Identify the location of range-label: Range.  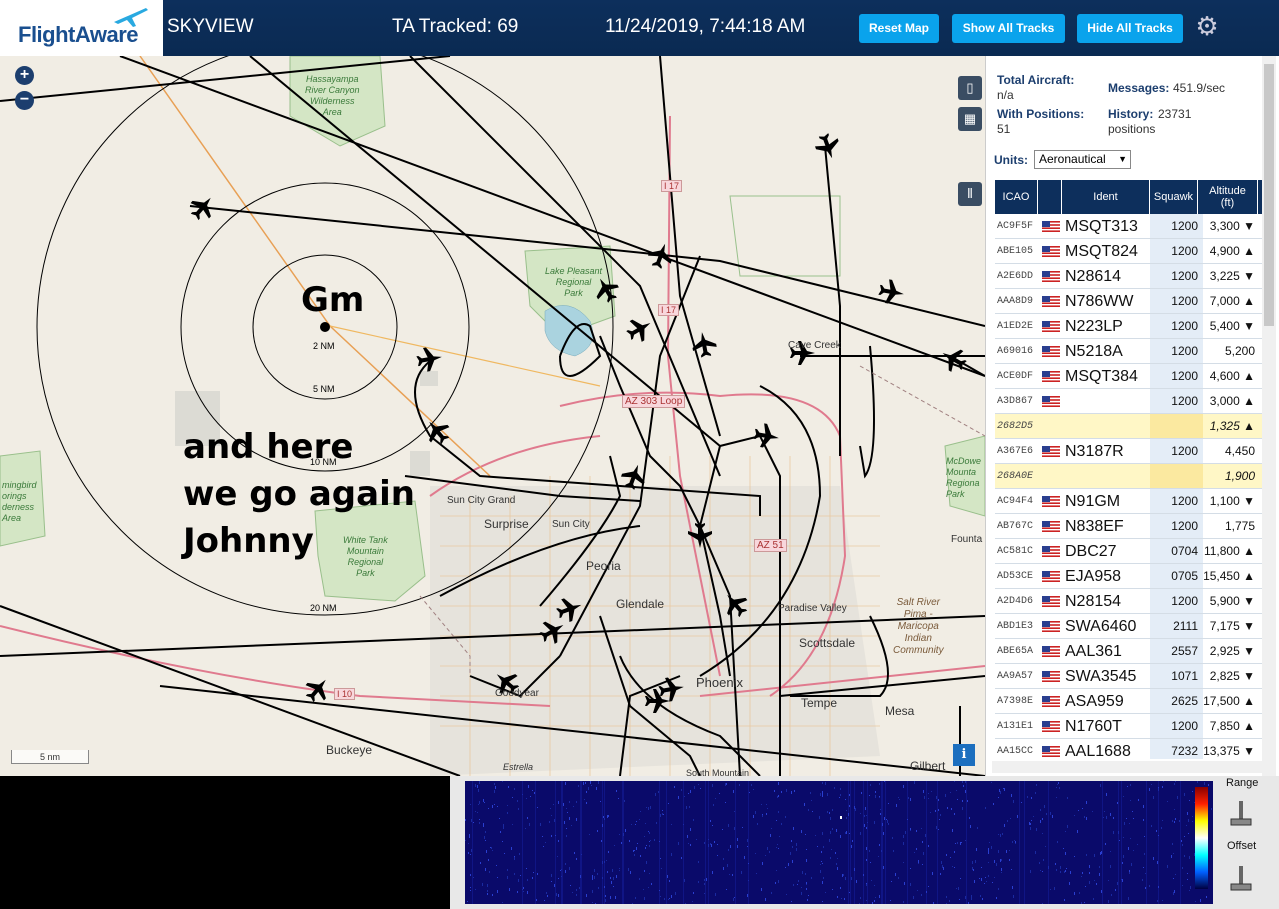
(1242, 783).